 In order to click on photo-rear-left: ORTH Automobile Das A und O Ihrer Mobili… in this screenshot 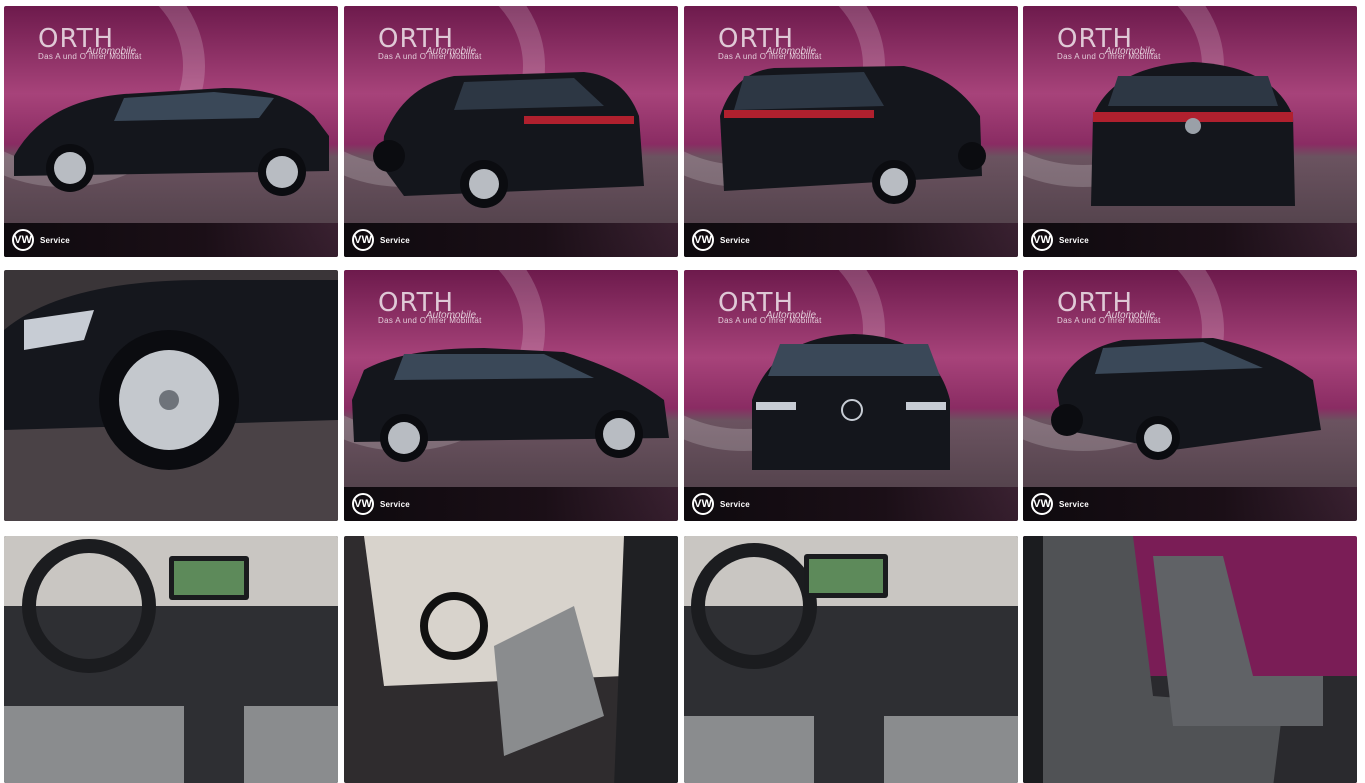, I will do `click(511, 131)`.